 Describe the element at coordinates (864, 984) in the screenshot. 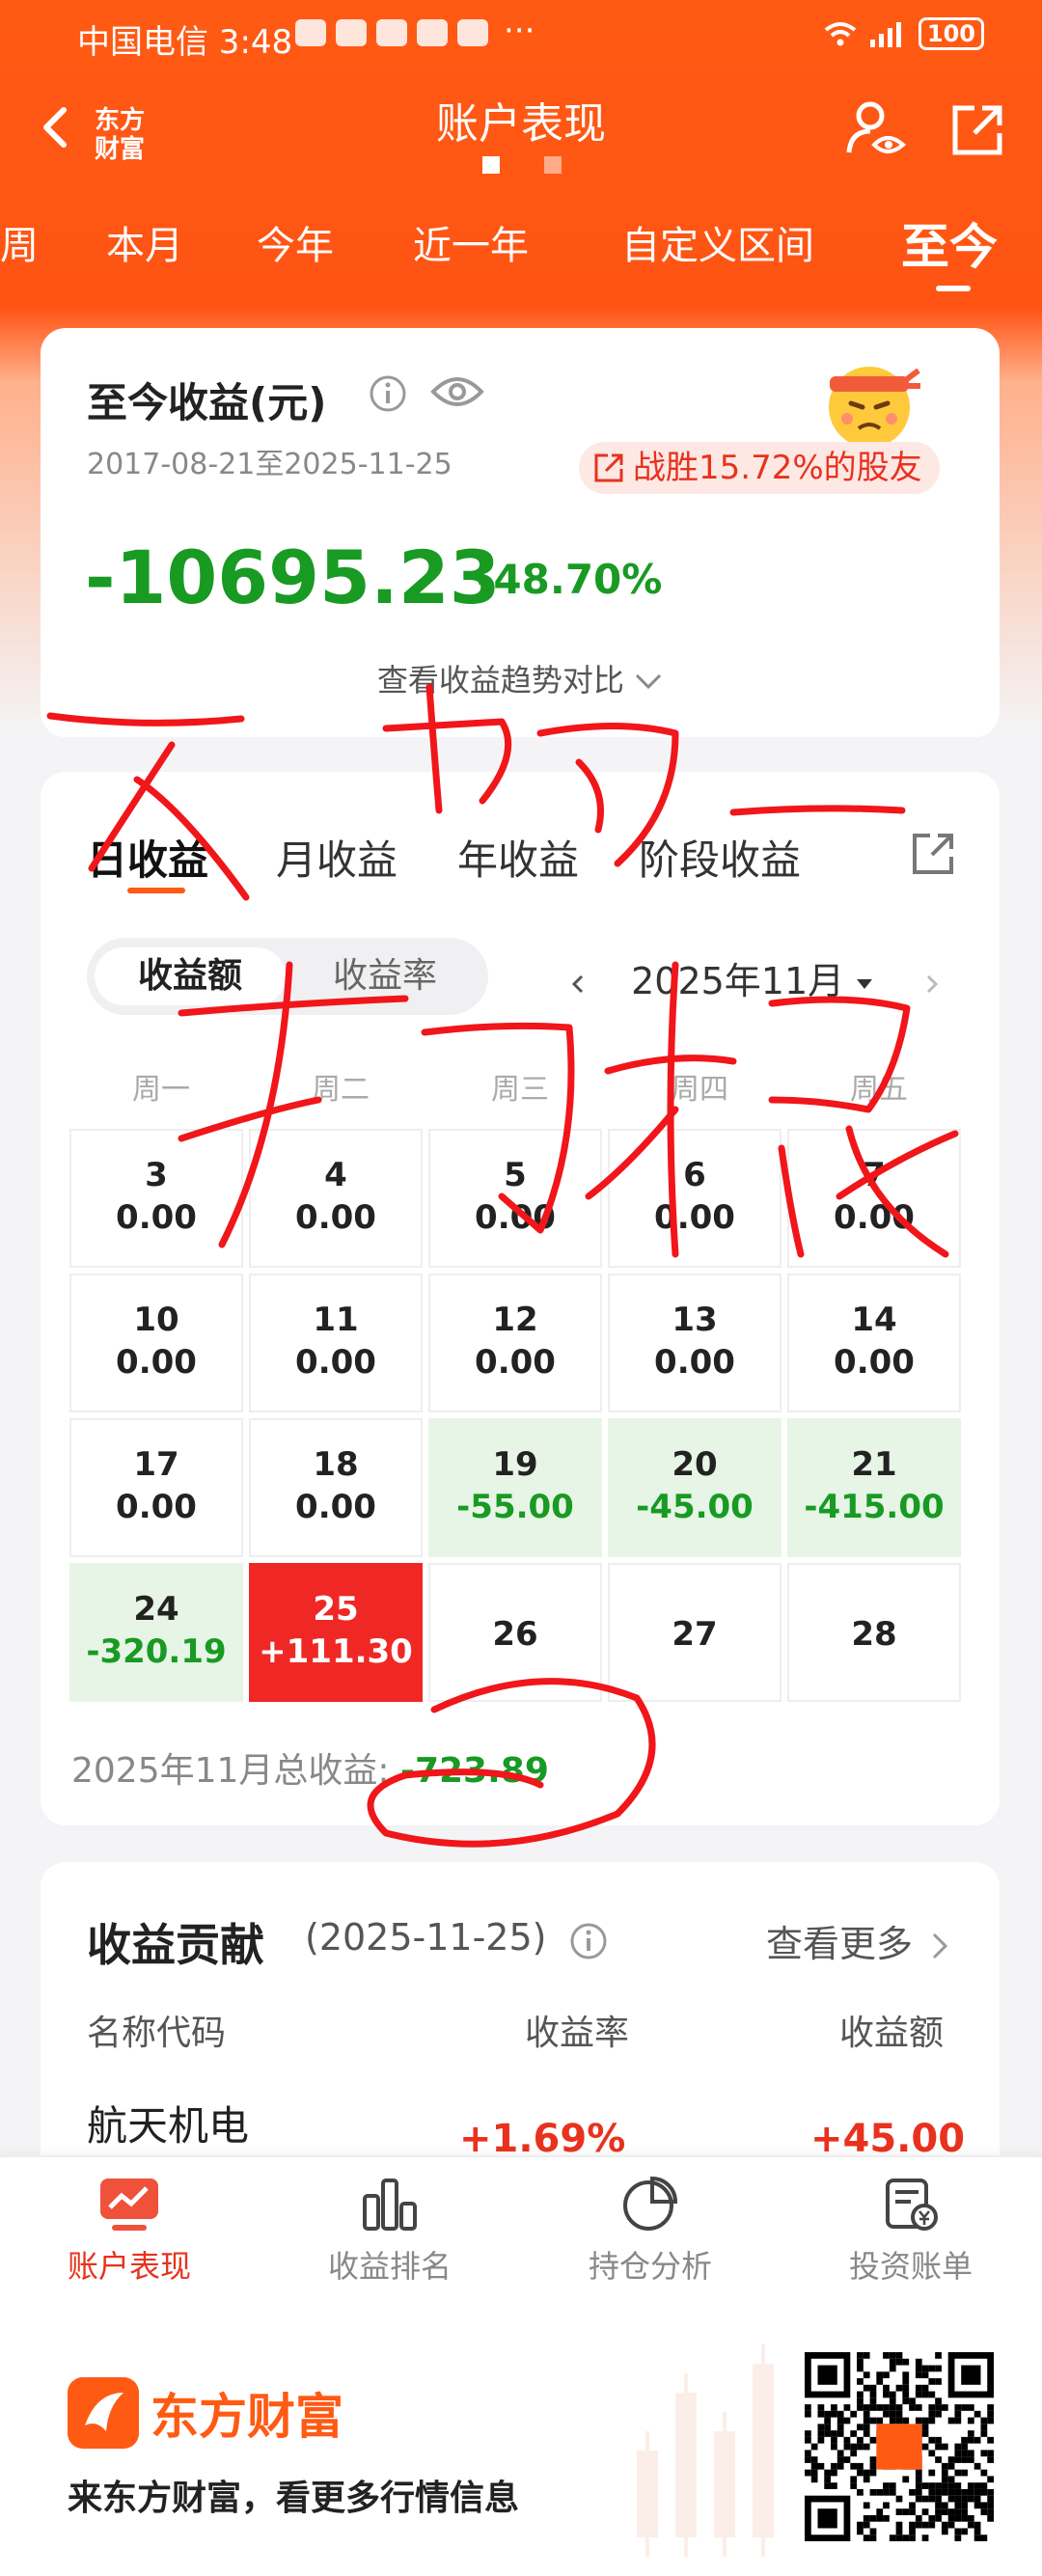

I see `caret-down-icon` at that location.